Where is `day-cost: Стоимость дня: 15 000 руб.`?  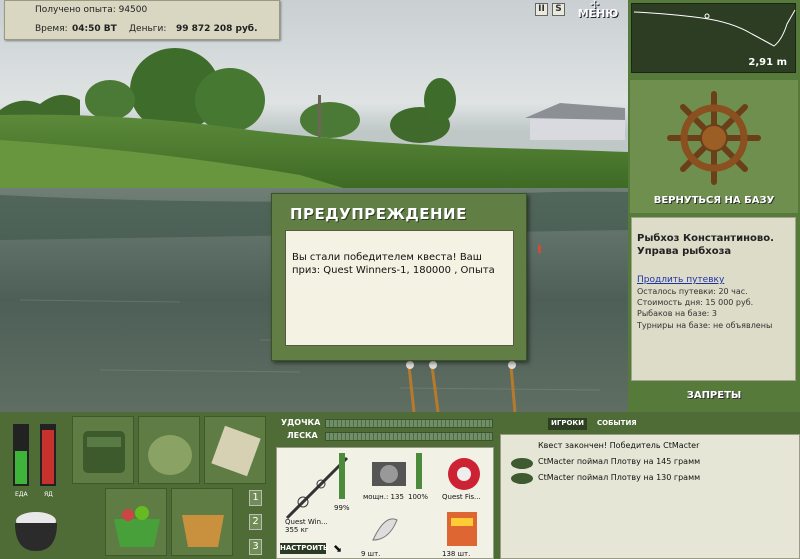 day-cost: Стоимость дня: 15 000 руб. is located at coordinates (695, 302).